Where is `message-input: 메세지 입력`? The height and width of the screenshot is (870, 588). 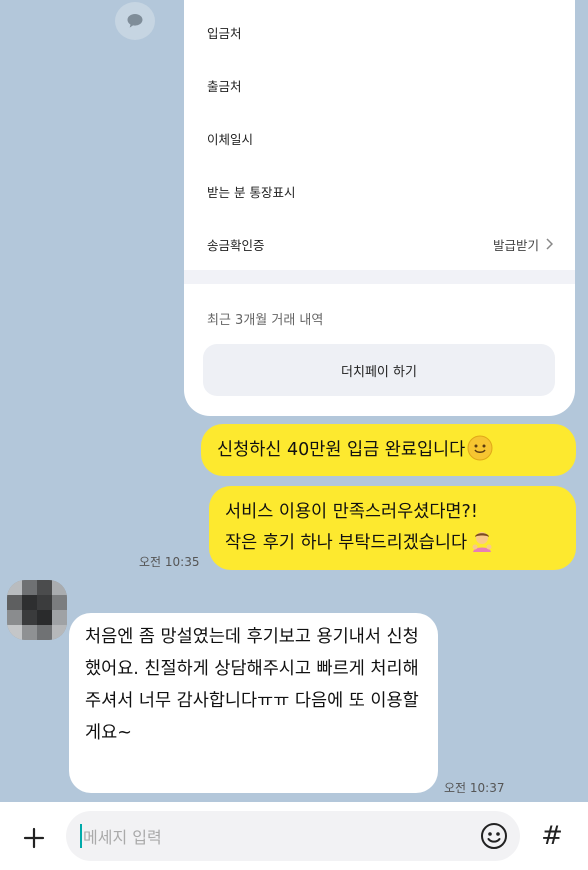
message-input: 메세지 입력 is located at coordinates (293, 836).